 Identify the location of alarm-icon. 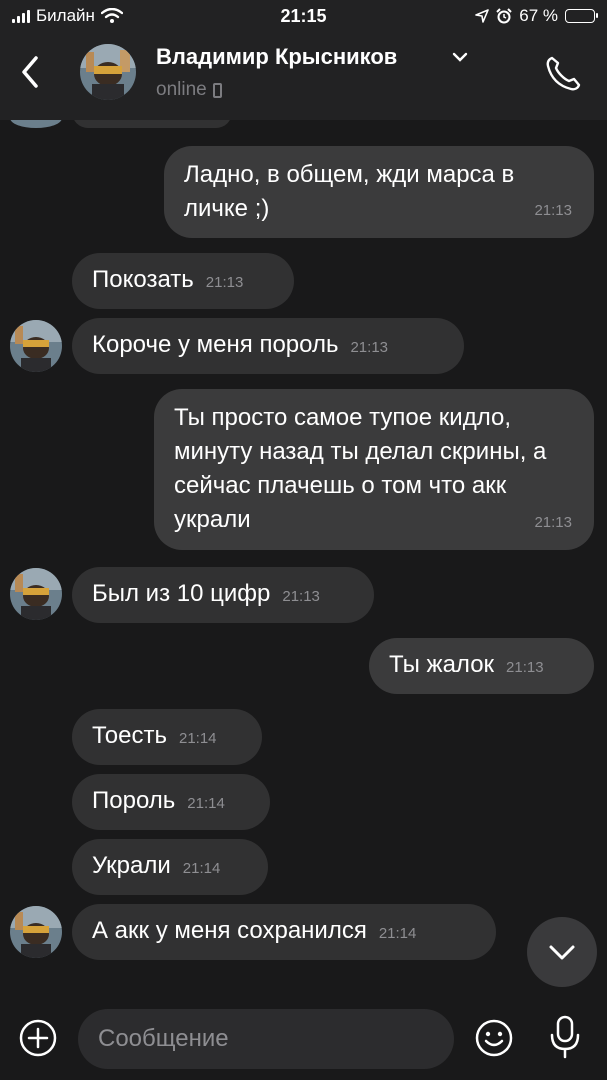
(504, 16).